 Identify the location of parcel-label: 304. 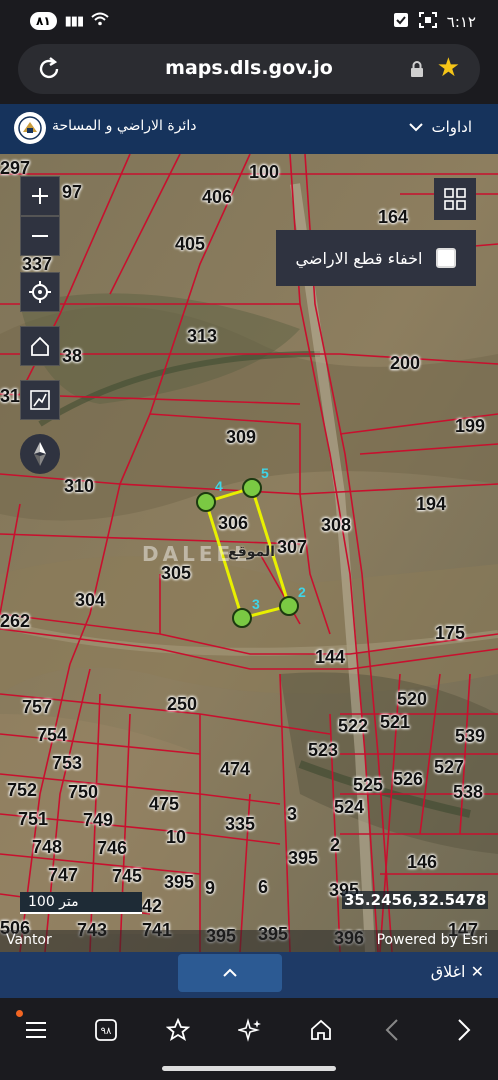
(90, 600).